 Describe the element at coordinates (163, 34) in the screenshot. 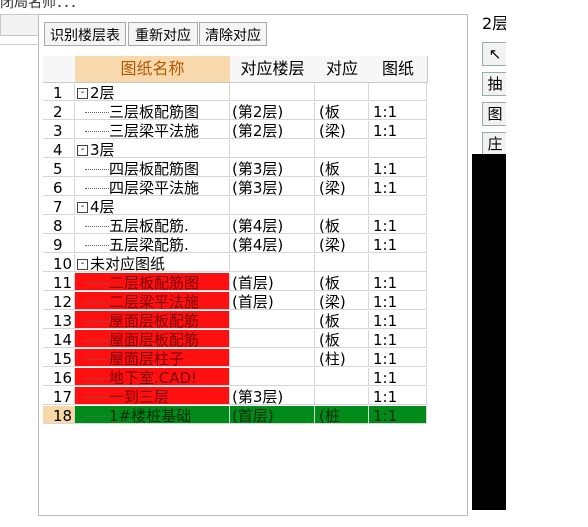

I see `rematch-button: 重新对应` at that location.